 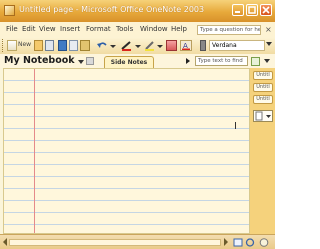 I want to click on menu-insert: Insert, so click(x=70, y=29).